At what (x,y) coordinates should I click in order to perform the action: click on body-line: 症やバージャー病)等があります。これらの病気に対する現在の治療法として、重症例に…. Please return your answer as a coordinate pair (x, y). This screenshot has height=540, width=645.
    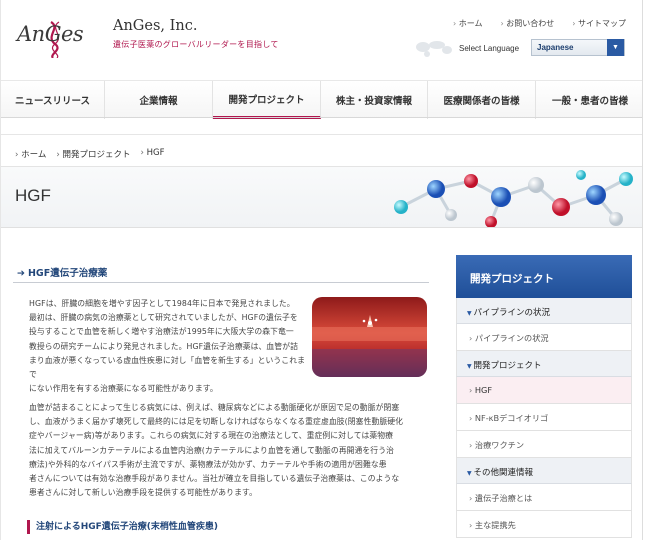
    Looking at the image, I should click on (211, 436).